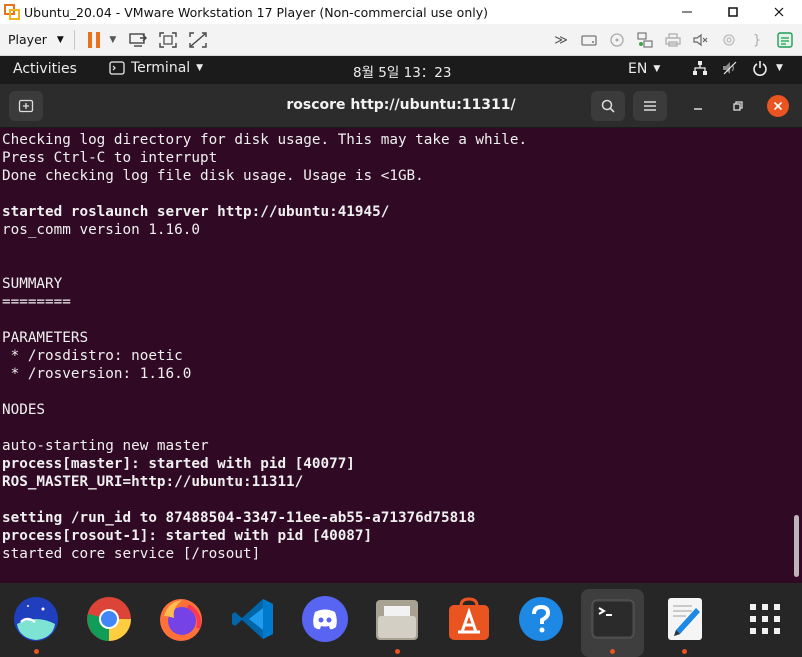 The height and width of the screenshot is (657, 802). I want to click on vmware-logo-icon, so click(12, 12).